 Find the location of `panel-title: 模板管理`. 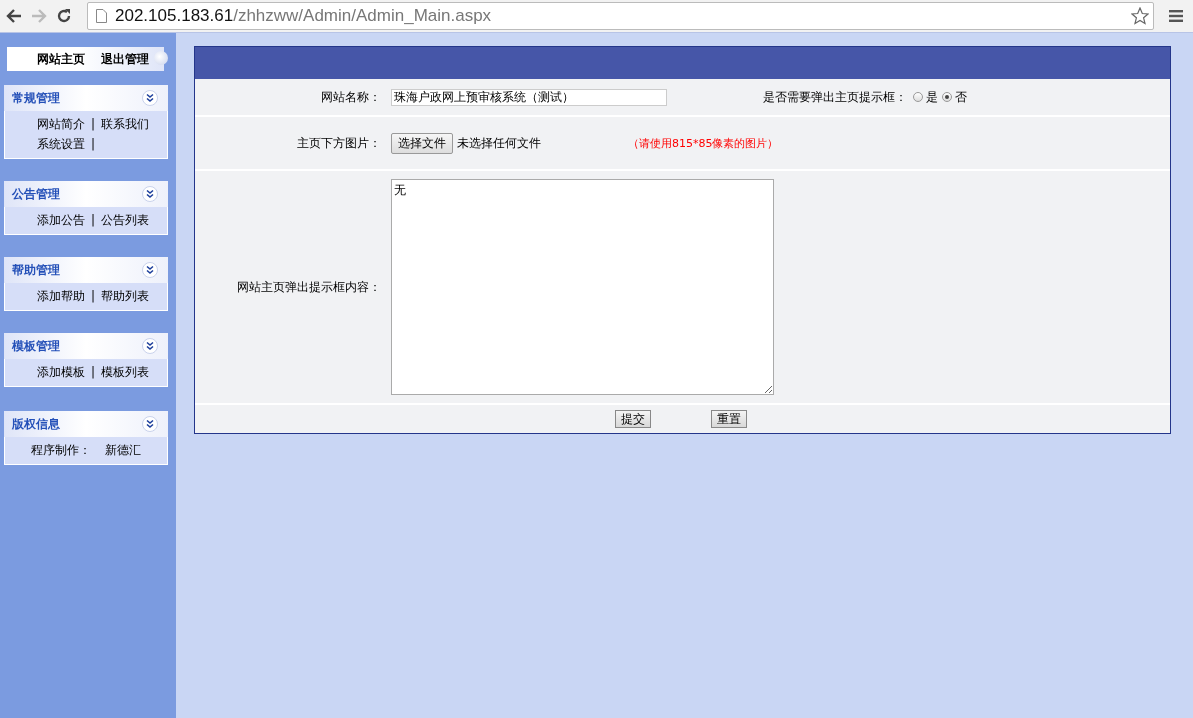

panel-title: 模板管理 is located at coordinates (36, 346).